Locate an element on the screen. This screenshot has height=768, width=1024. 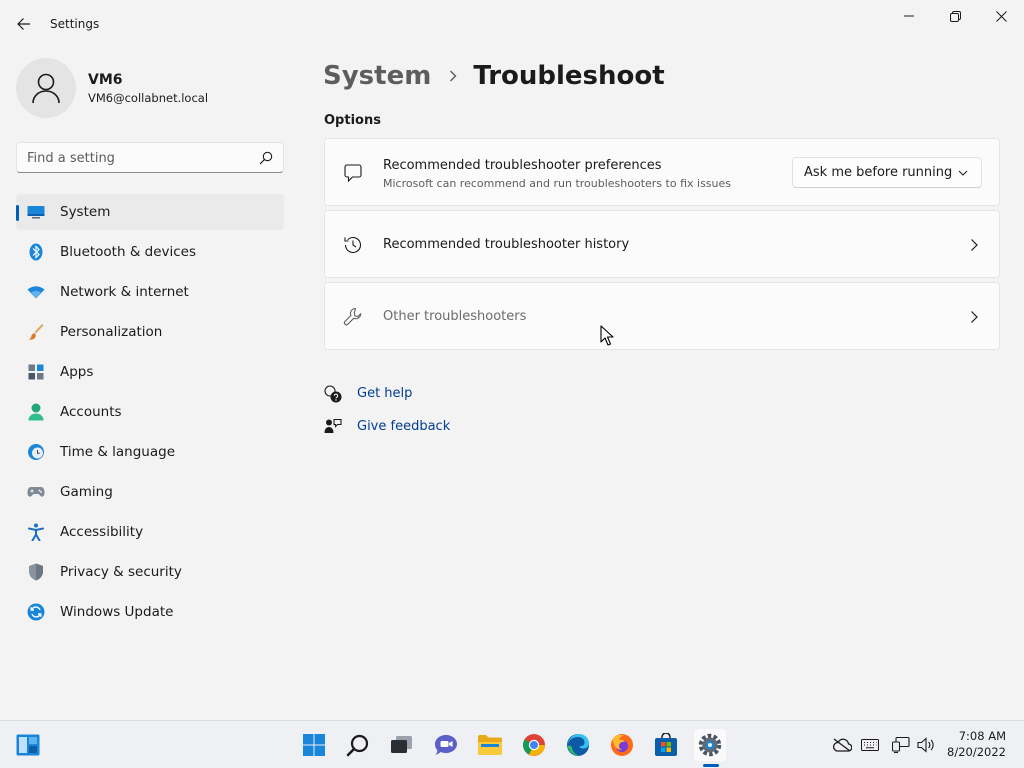
close-button is located at coordinates (1001, 16).